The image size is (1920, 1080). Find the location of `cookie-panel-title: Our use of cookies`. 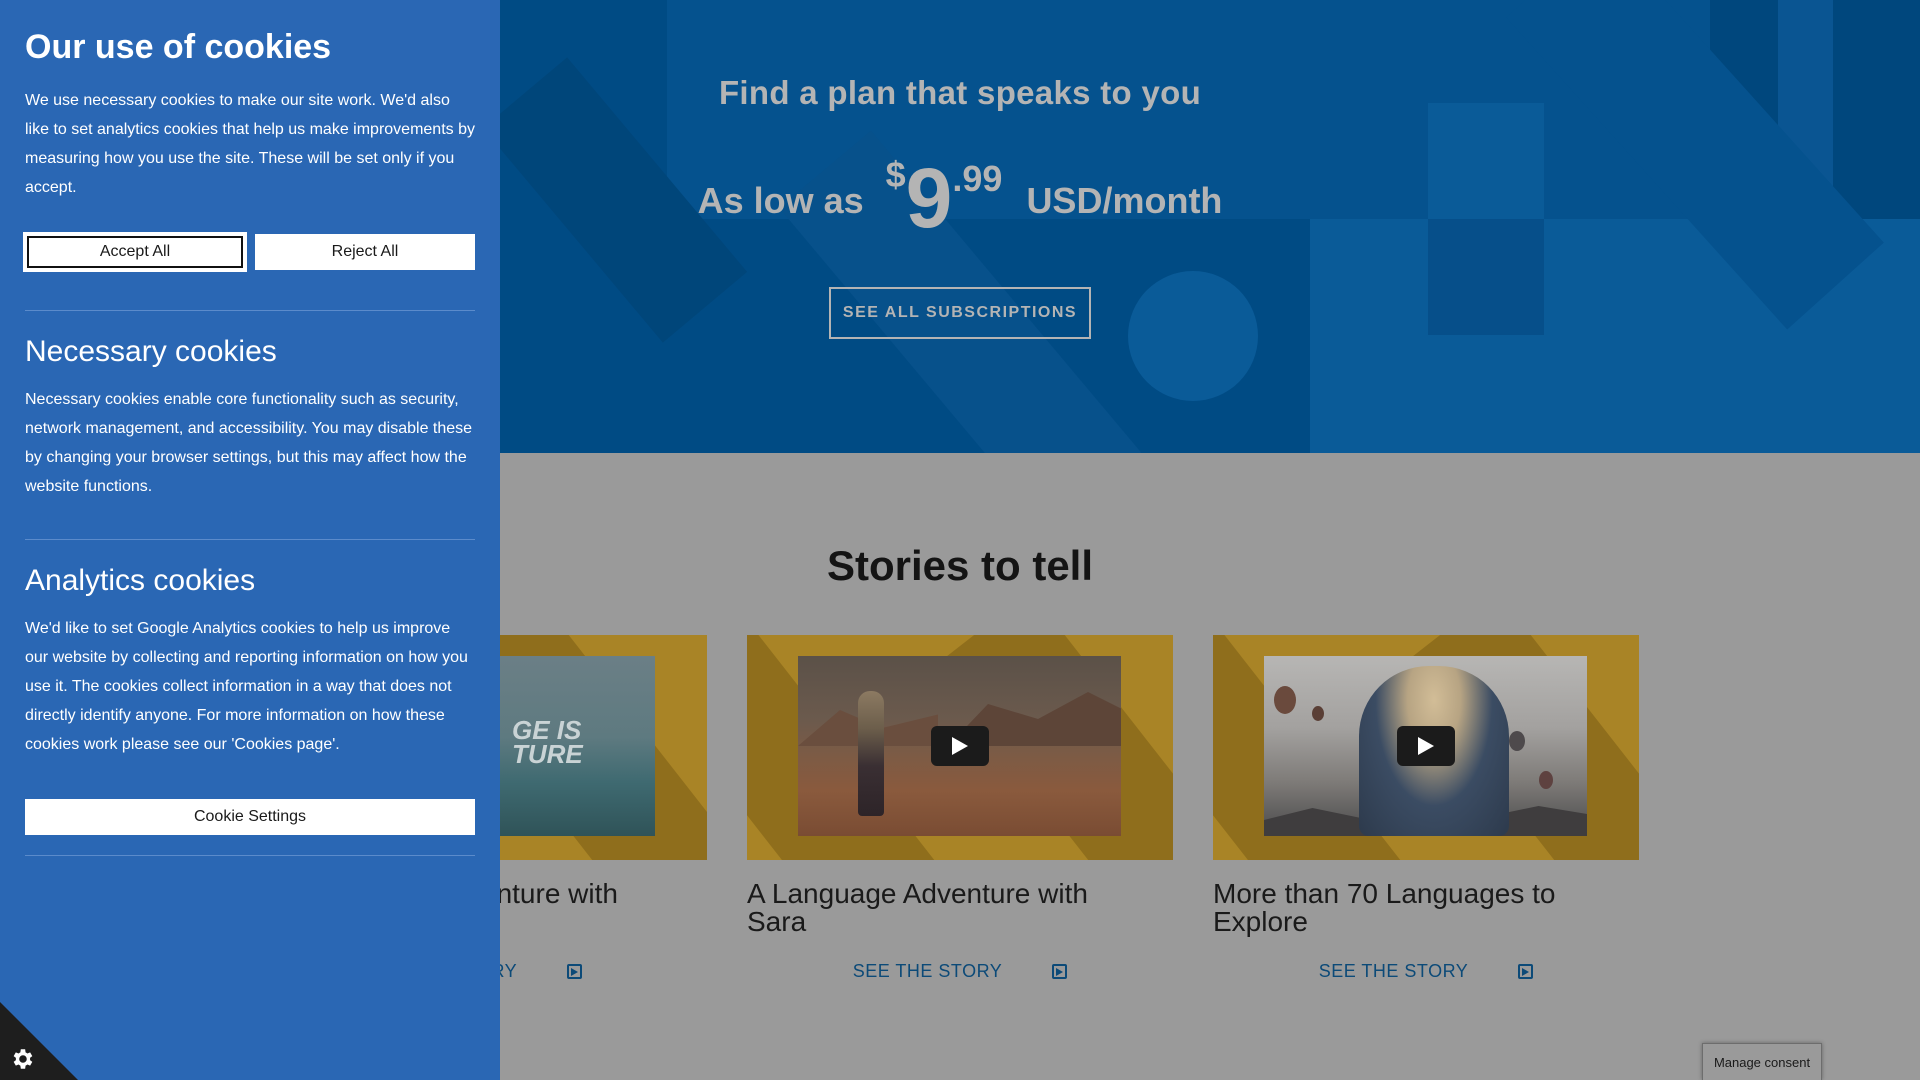

cookie-panel-title: Our use of cookies is located at coordinates (178, 47).